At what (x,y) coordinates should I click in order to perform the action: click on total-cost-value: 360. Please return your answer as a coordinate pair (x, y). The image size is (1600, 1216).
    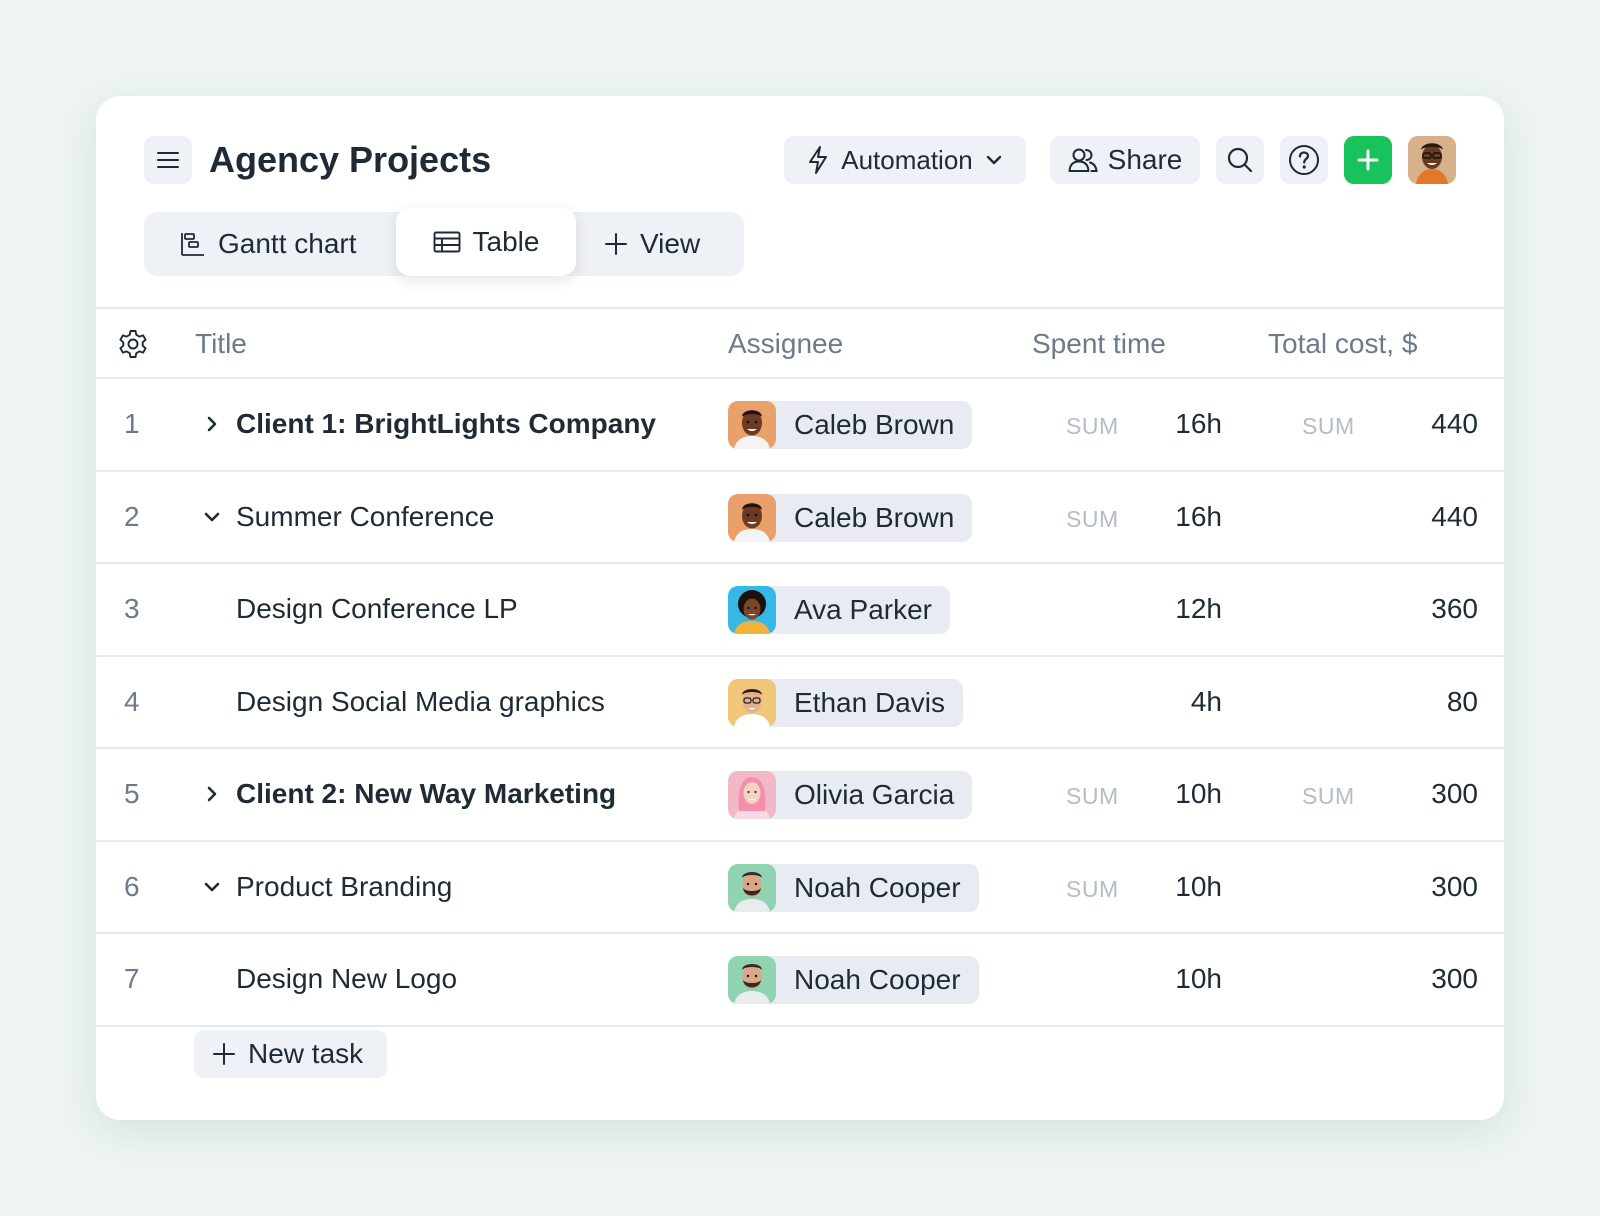
    Looking at the image, I should click on (1454, 609).